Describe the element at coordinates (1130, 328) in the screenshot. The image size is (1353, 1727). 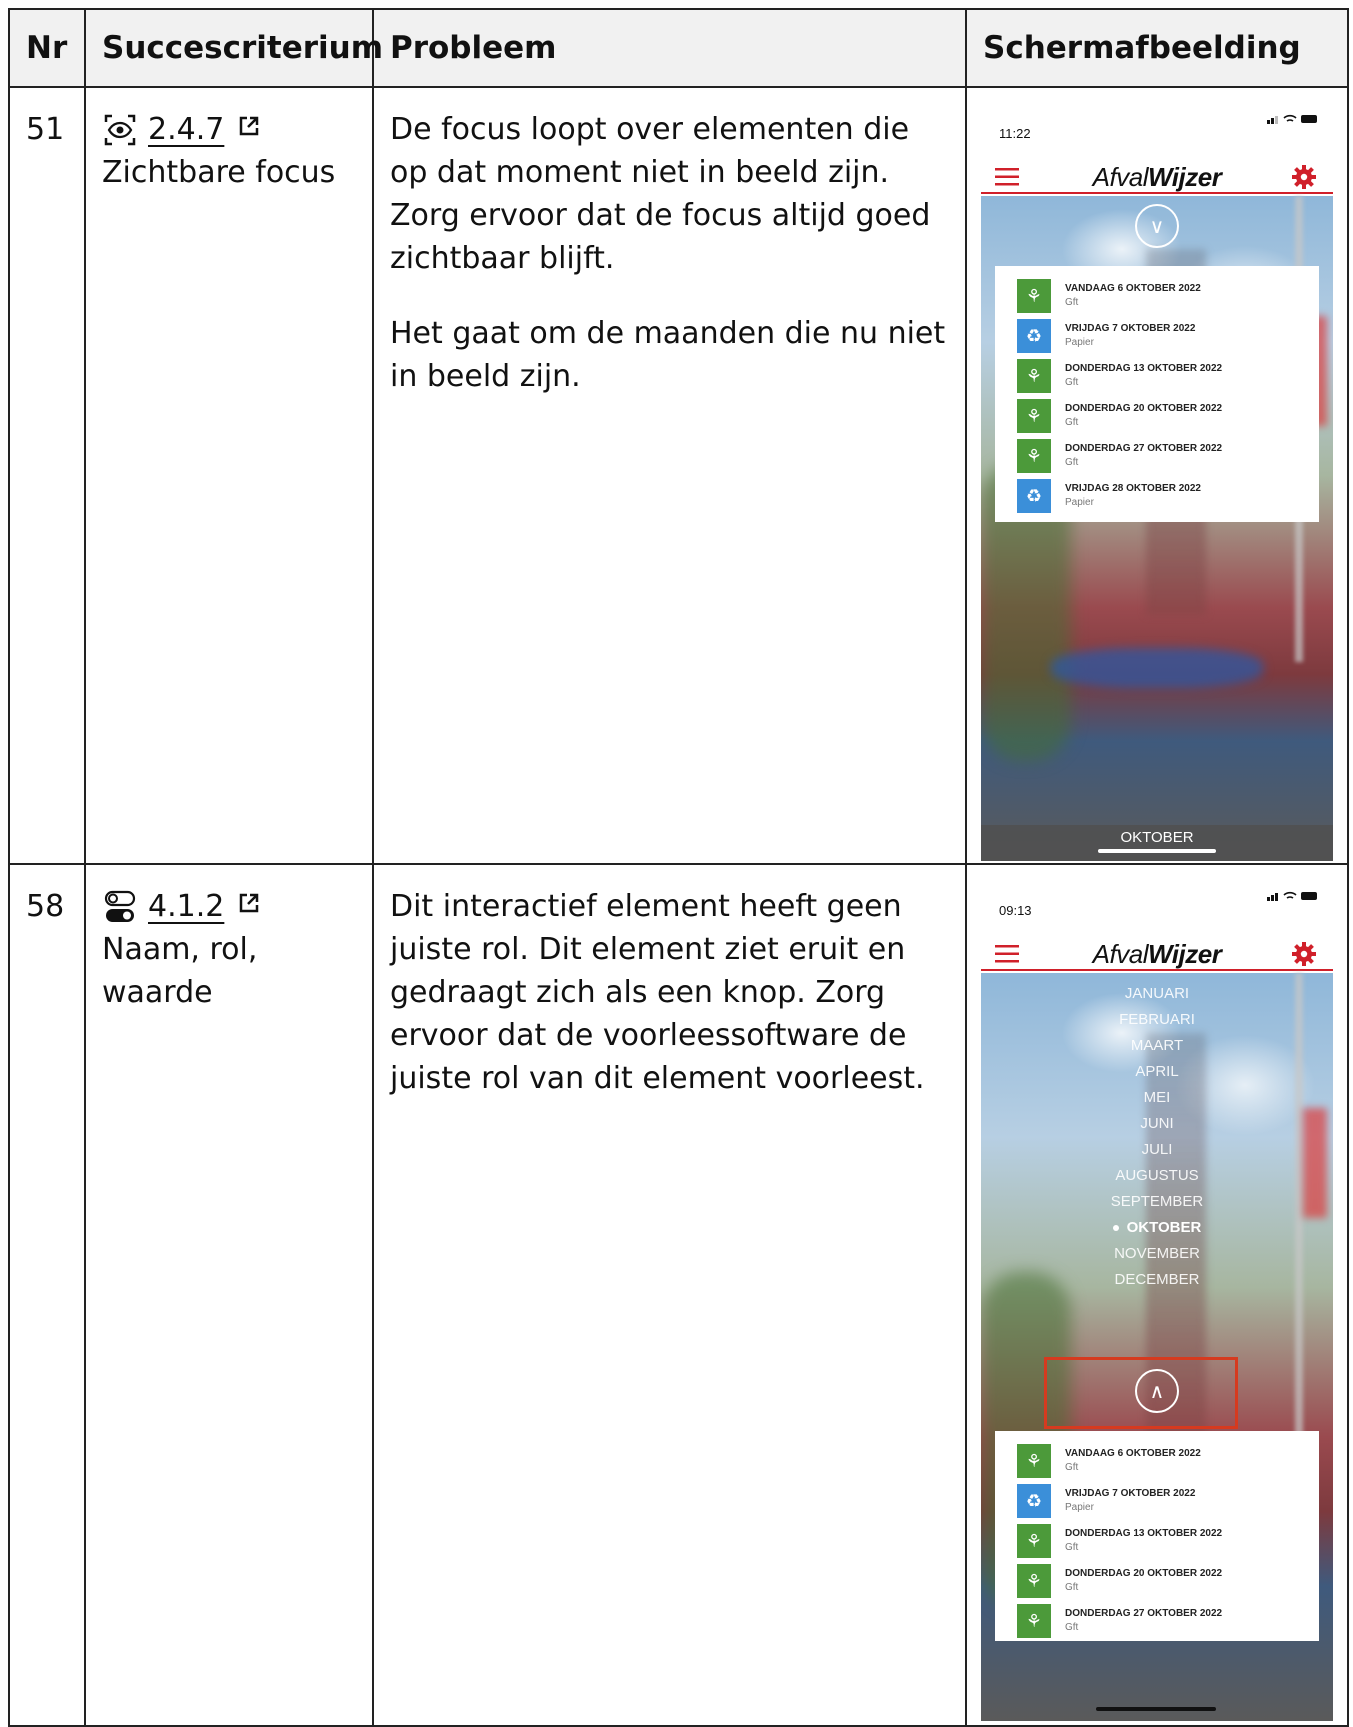
I see `collection-date: VRIJDAG 7 OKTOBER 2022` at that location.